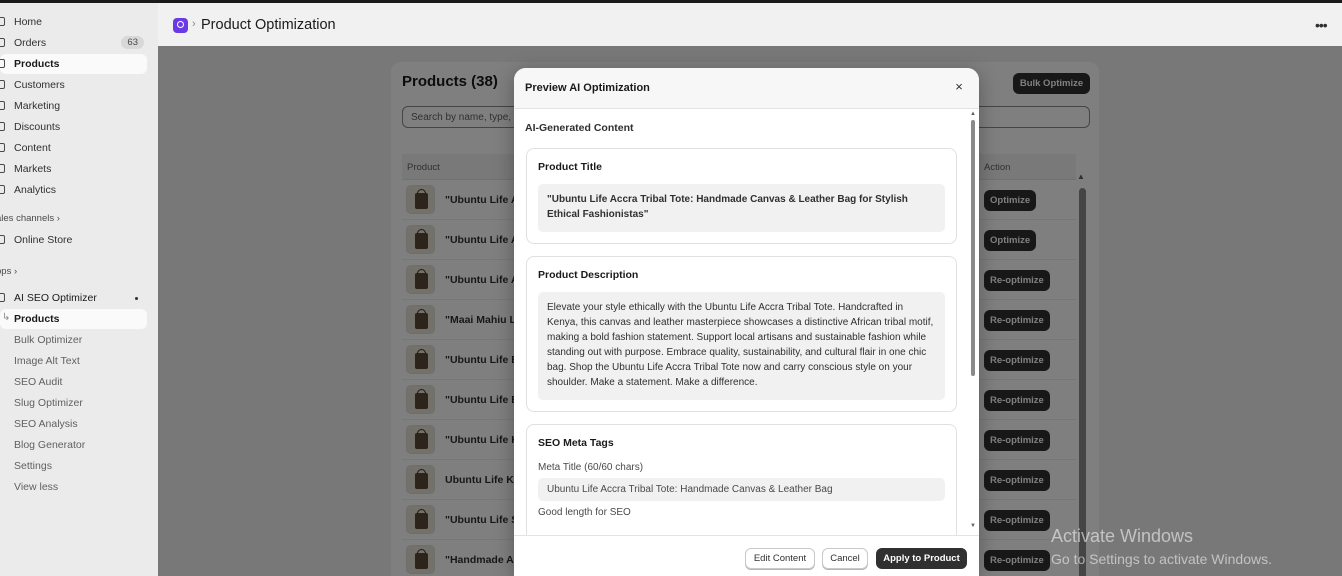  What do you see at coordinates (180, 25) in the screenshot?
I see `app-logo-icon` at bounding box center [180, 25].